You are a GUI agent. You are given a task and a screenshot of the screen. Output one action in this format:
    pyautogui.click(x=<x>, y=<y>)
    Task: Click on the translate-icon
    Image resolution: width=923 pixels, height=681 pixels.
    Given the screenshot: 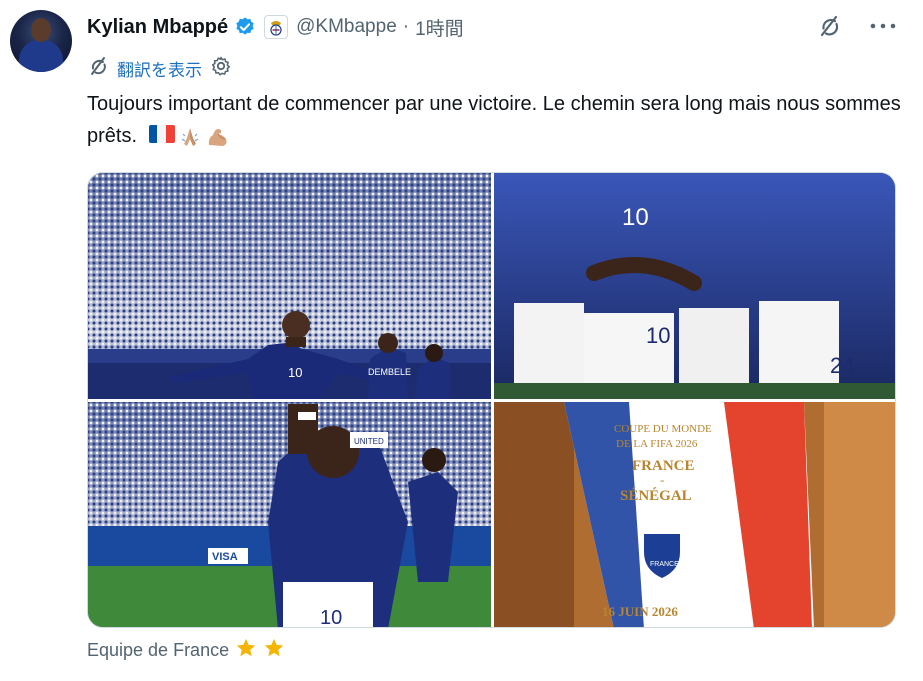 What is the action you would take?
    pyautogui.click(x=98, y=68)
    